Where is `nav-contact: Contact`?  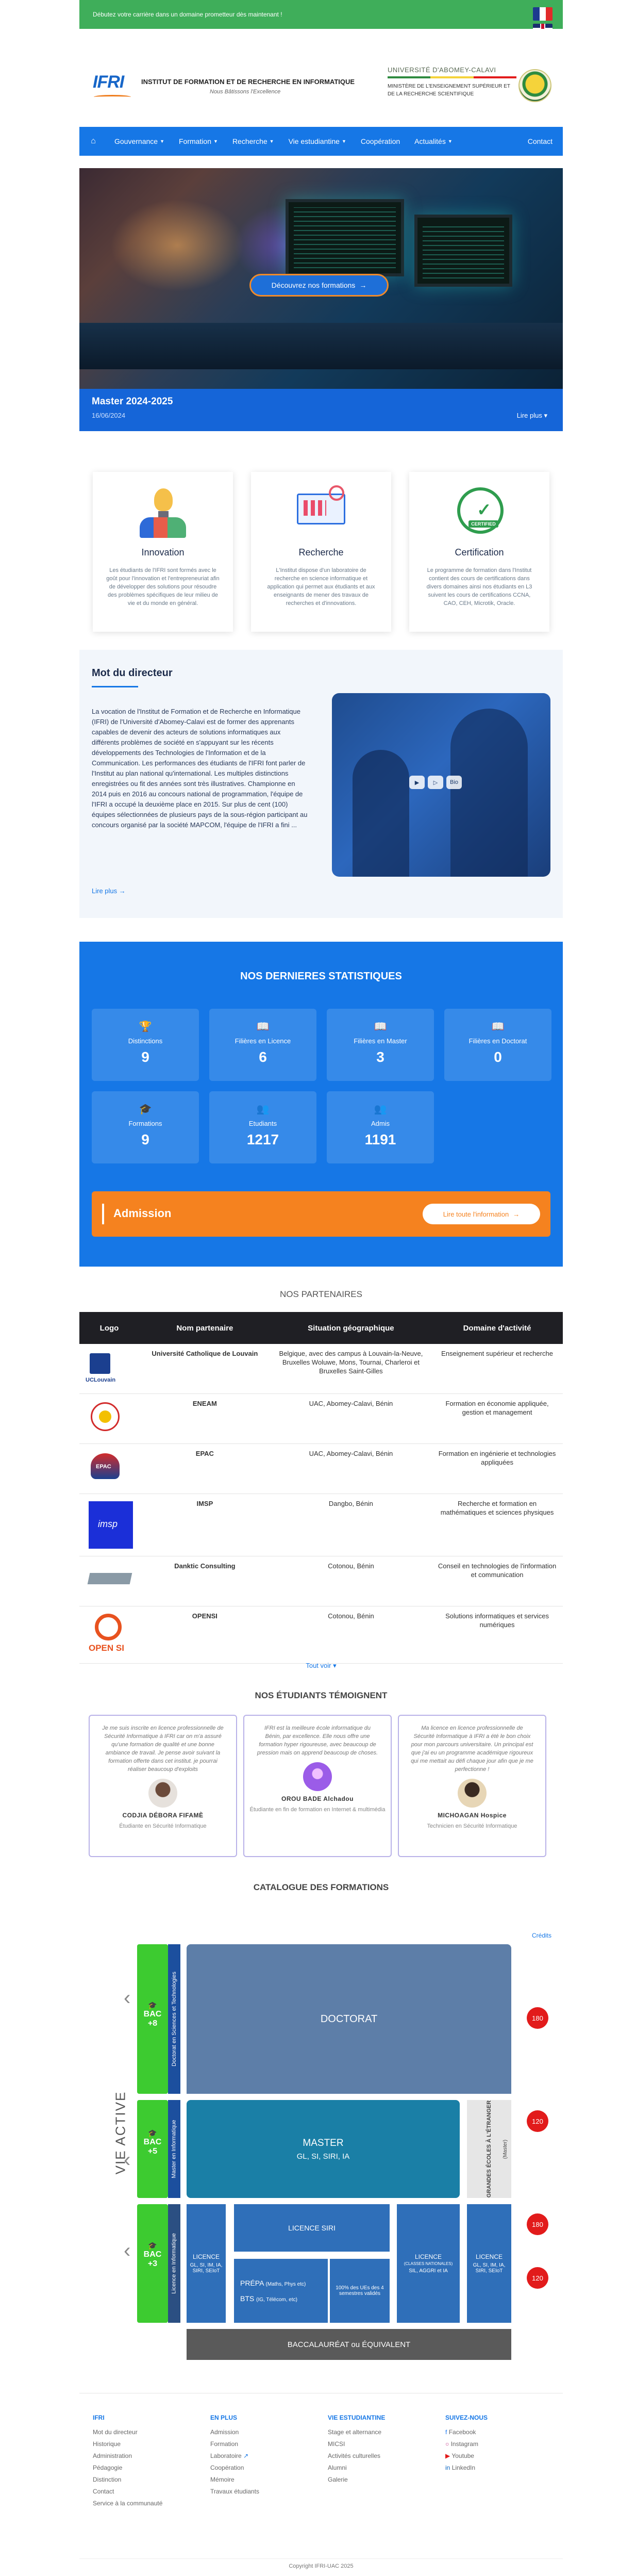
nav-contact: Contact is located at coordinates (542, 141).